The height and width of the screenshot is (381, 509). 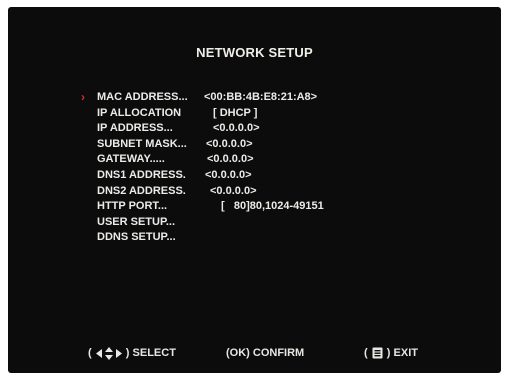 I want to click on exit-hint: ( ) EXIT, so click(x=391, y=353).